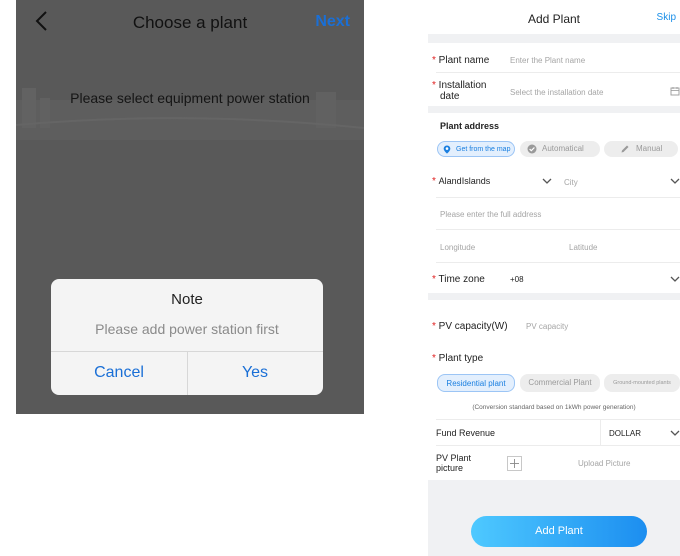  Describe the element at coordinates (554, 19) in the screenshot. I see `page-title: Add Plant` at that location.